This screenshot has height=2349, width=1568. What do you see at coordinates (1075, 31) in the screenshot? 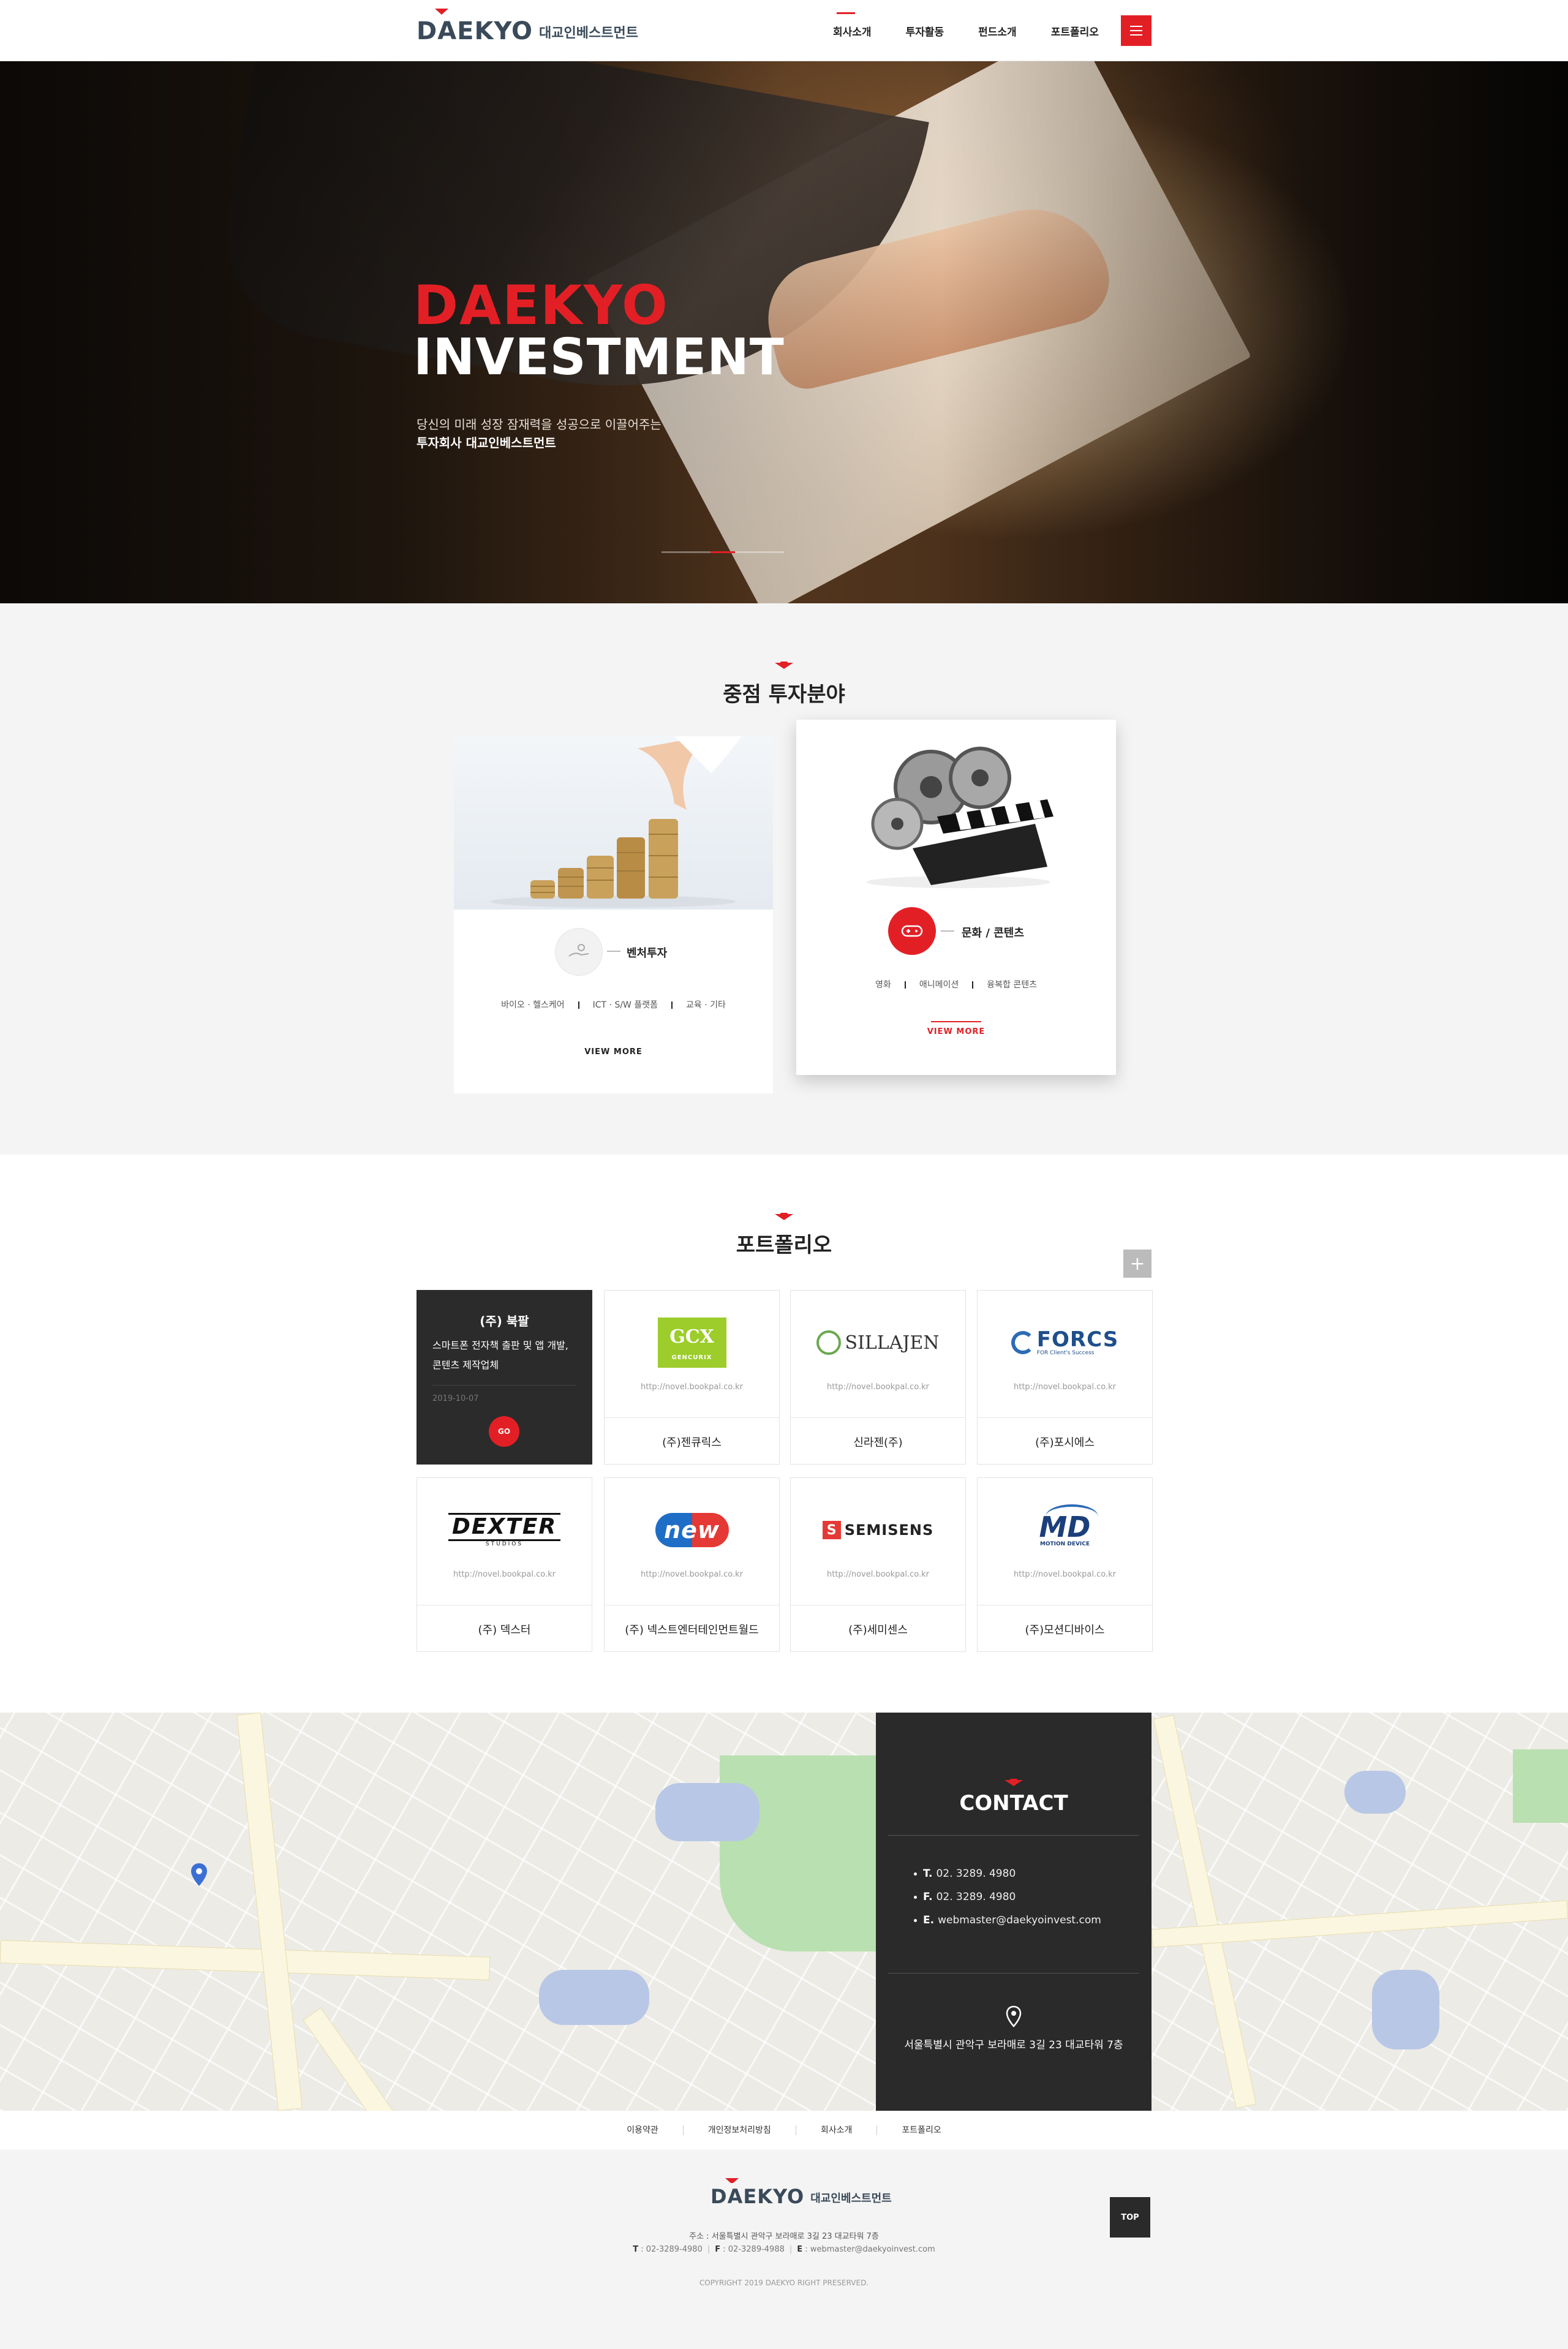
I see `nav-item-portfolio: 포트폴리오` at bounding box center [1075, 31].